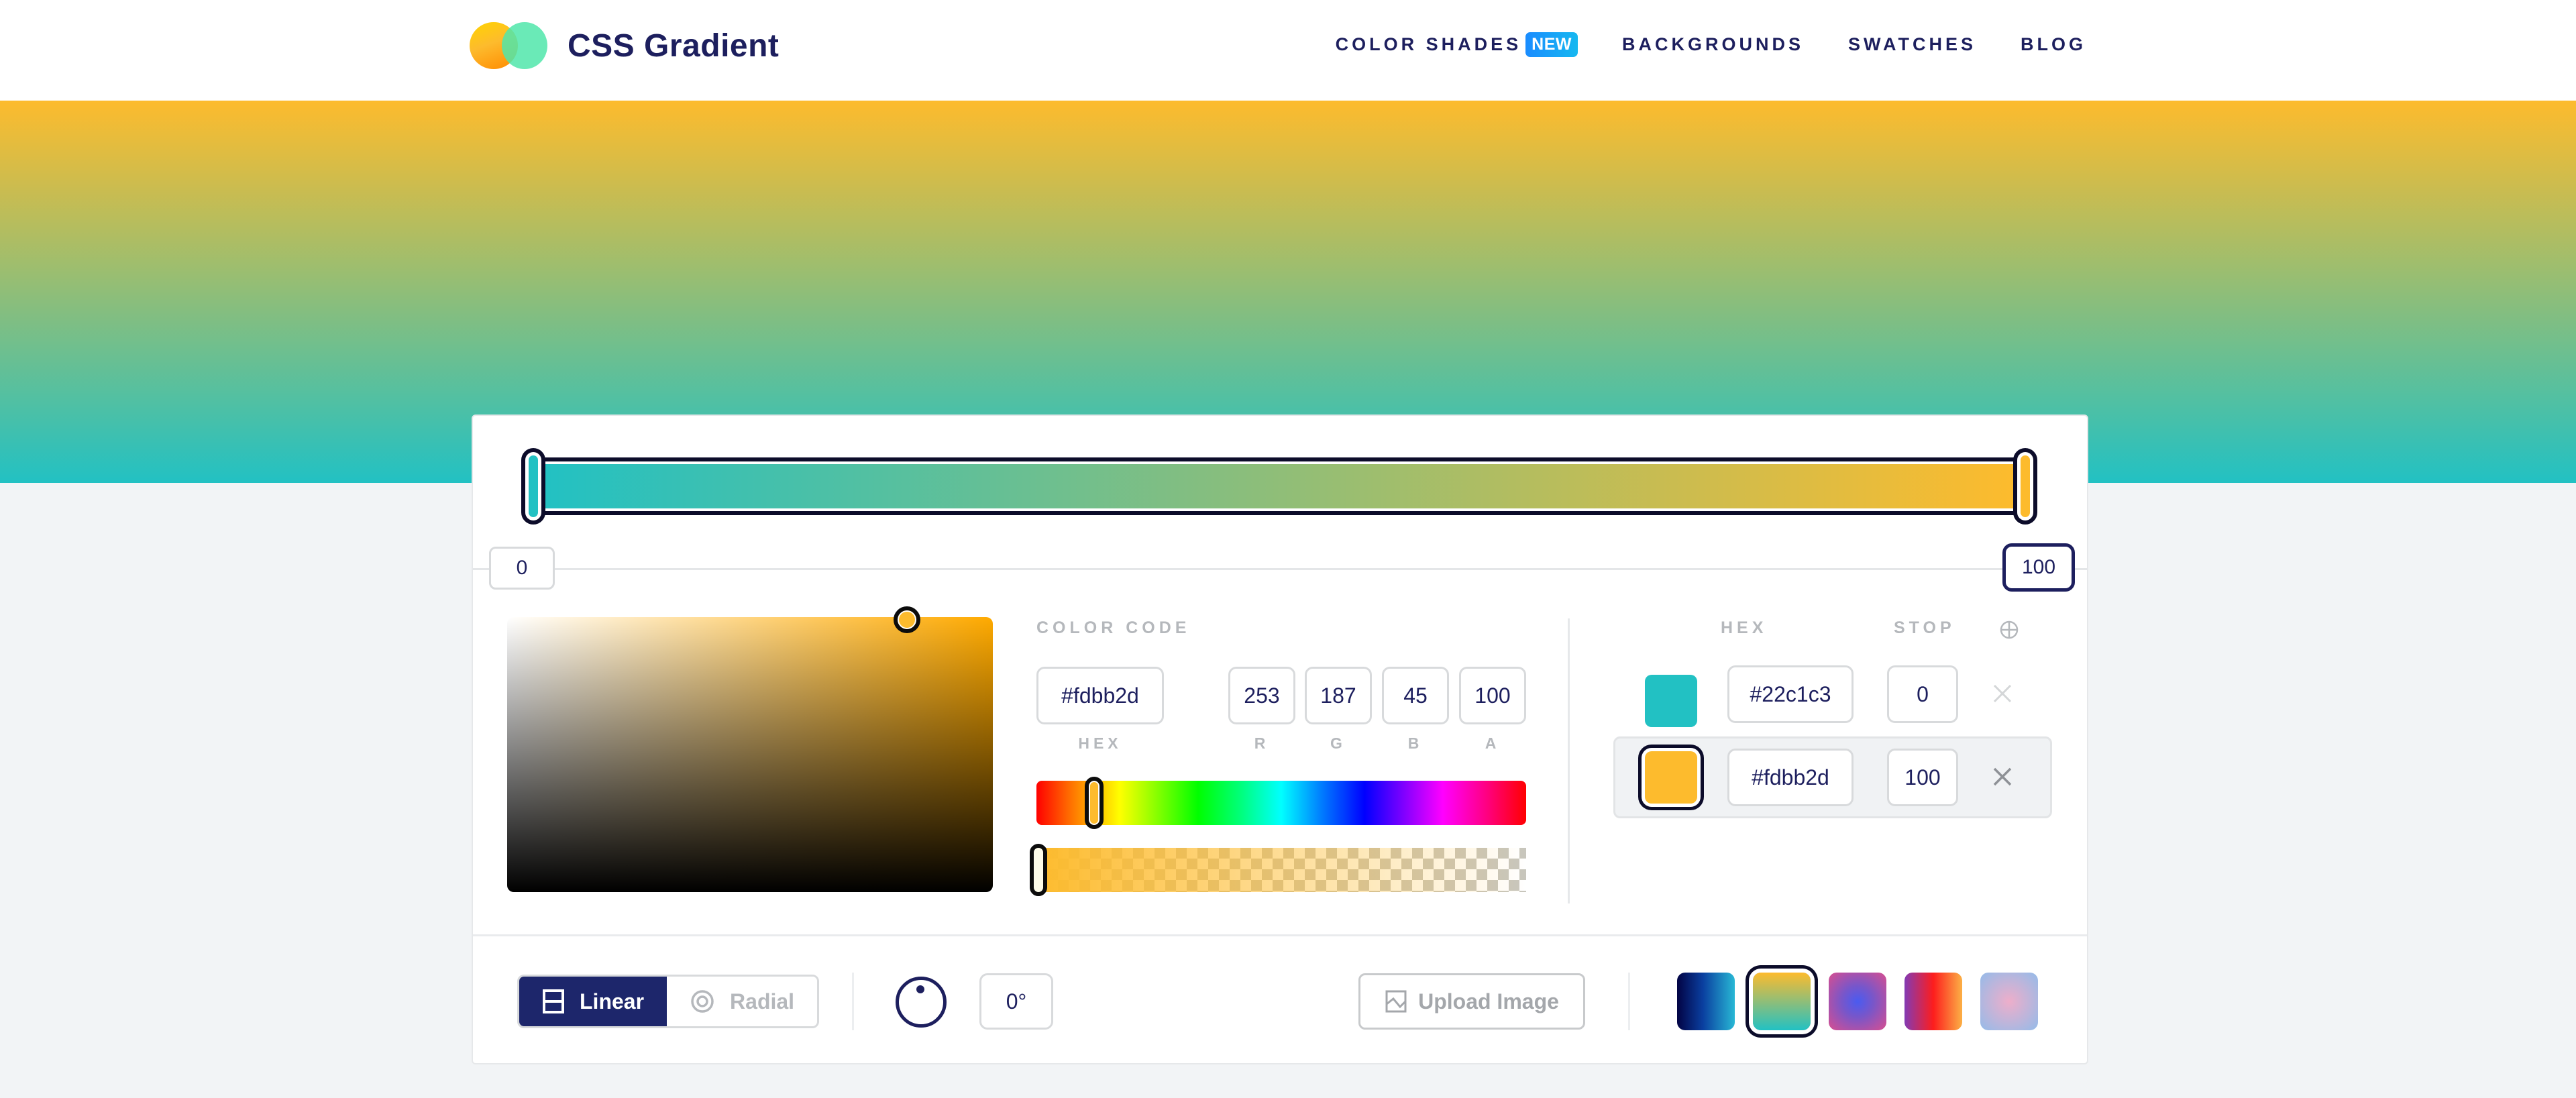 The image size is (2576, 1098). Describe the element at coordinates (1488, 1001) in the screenshot. I see `upload-image-label: Upload Image` at that location.